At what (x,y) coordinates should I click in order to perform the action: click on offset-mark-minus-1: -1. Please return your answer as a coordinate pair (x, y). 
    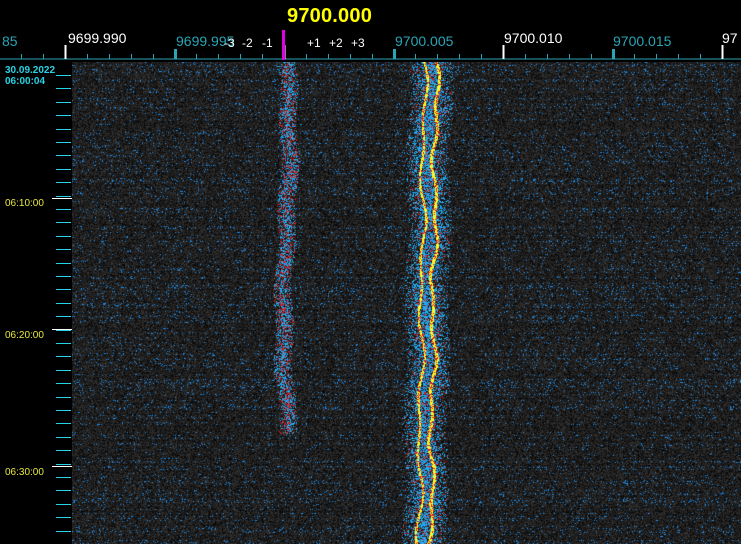
    Looking at the image, I should click on (267, 43).